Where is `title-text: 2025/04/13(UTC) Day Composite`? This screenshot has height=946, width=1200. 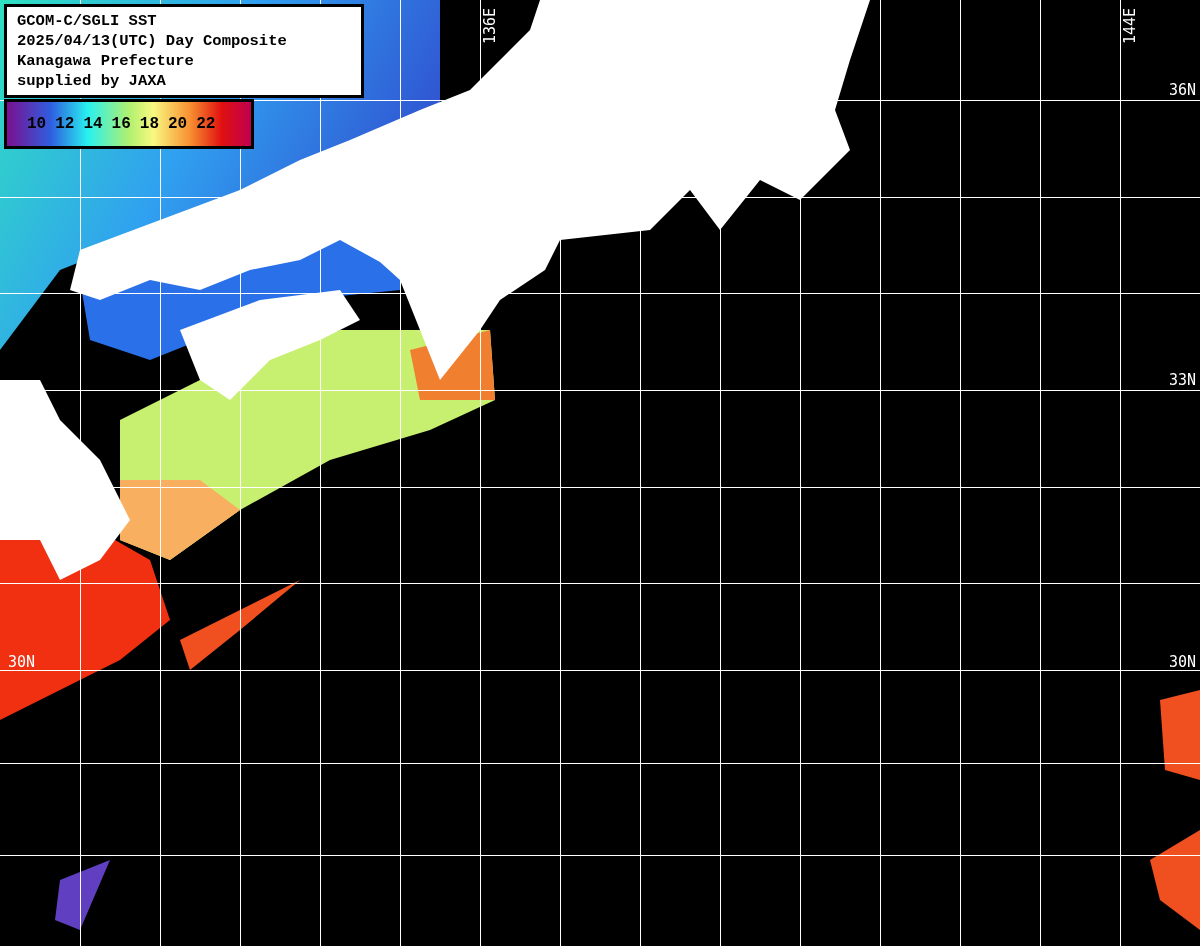 title-text: 2025/04/13(UTC) Day Composite is located at coordinates (152, 41).